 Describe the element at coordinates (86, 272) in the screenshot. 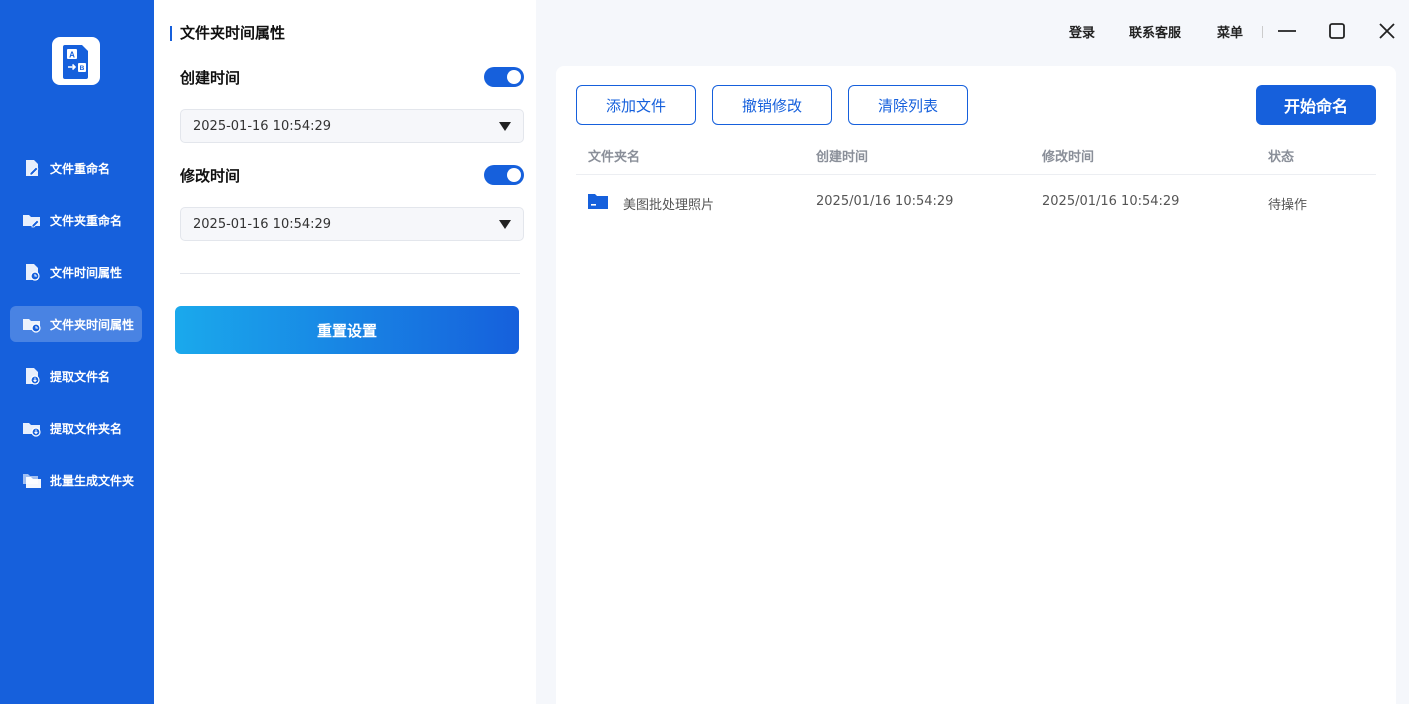

I see `sidebar-item-label: 文件时间属性` at that location.